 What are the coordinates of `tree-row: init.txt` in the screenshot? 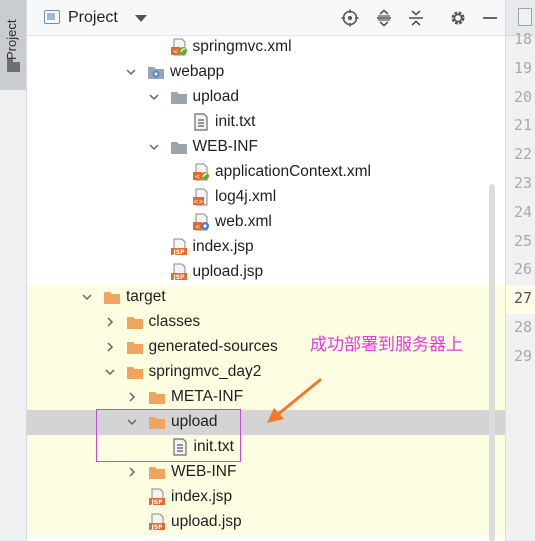 It's located at (266, 122).